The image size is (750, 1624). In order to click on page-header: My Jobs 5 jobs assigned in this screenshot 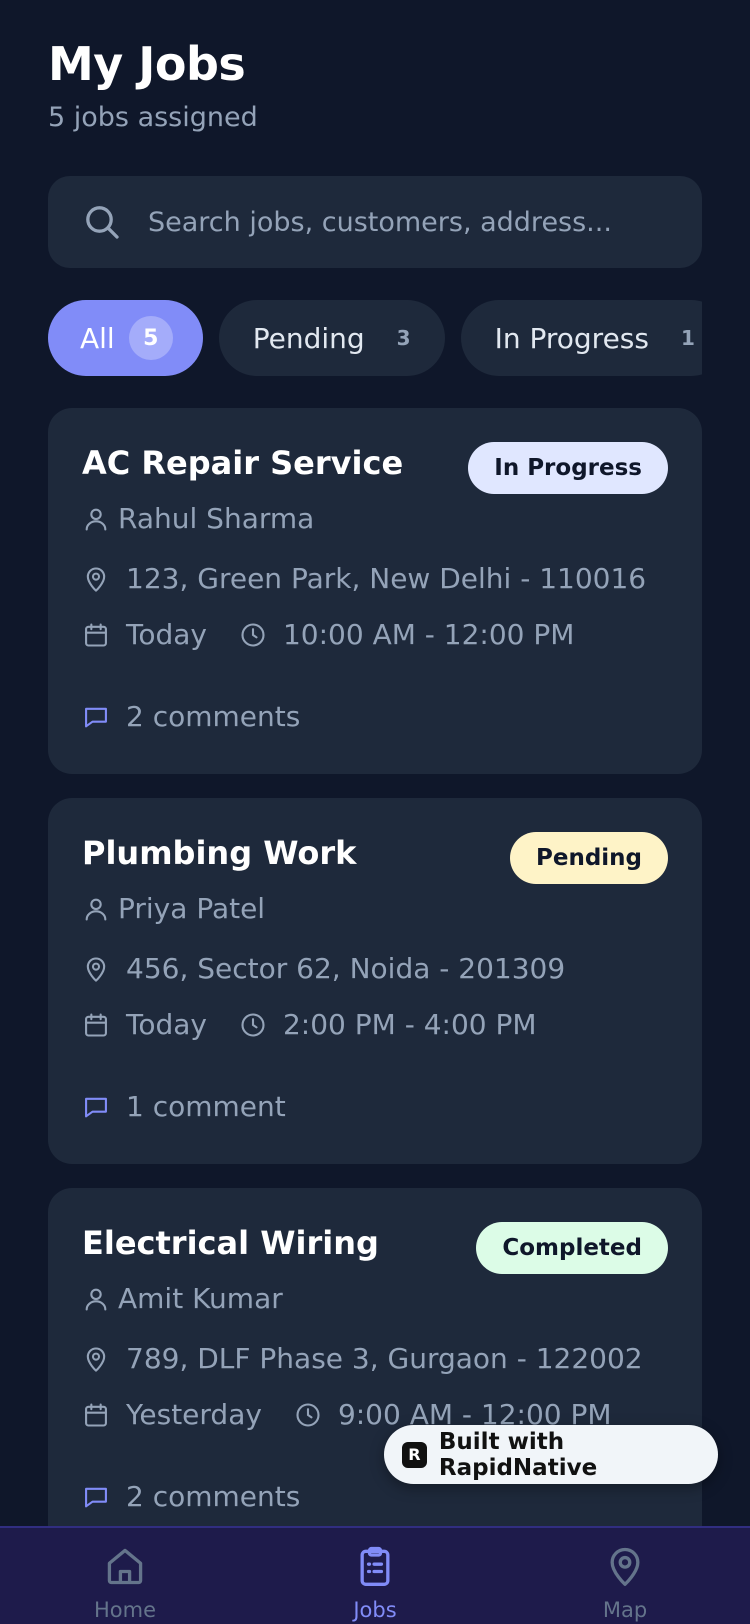, I will do `click(153, 85)`.